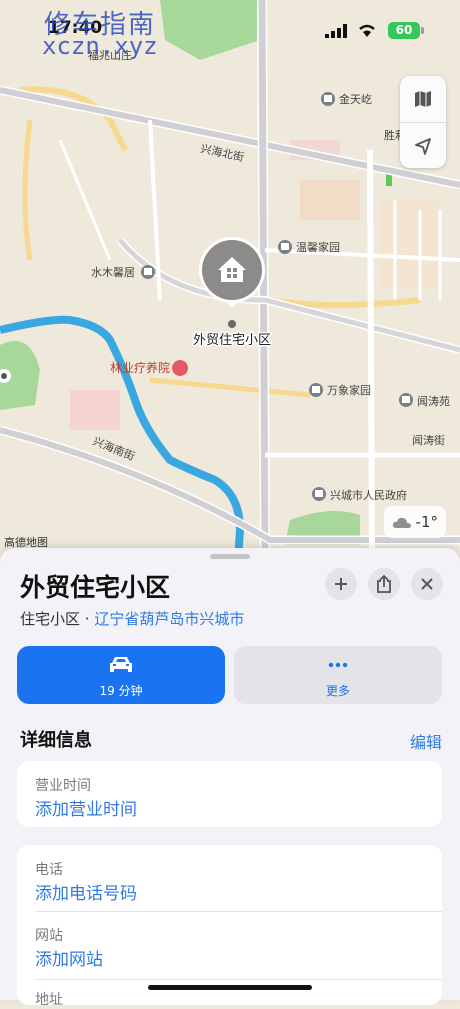 The width and height of the screenshot is (460, 1009). Describe the element at coordinates (49, 936) in the screenshot. I see `website-label: 网站` at that location.